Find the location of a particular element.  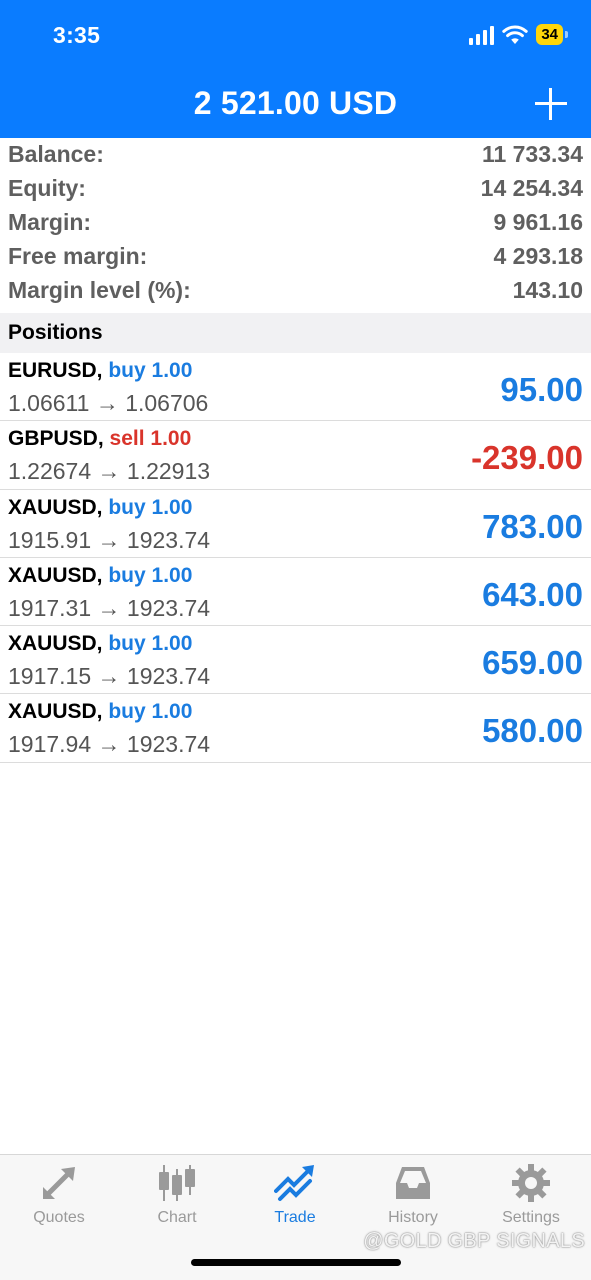

candlestick-chart-icon is located at coordinates (177, 1183).